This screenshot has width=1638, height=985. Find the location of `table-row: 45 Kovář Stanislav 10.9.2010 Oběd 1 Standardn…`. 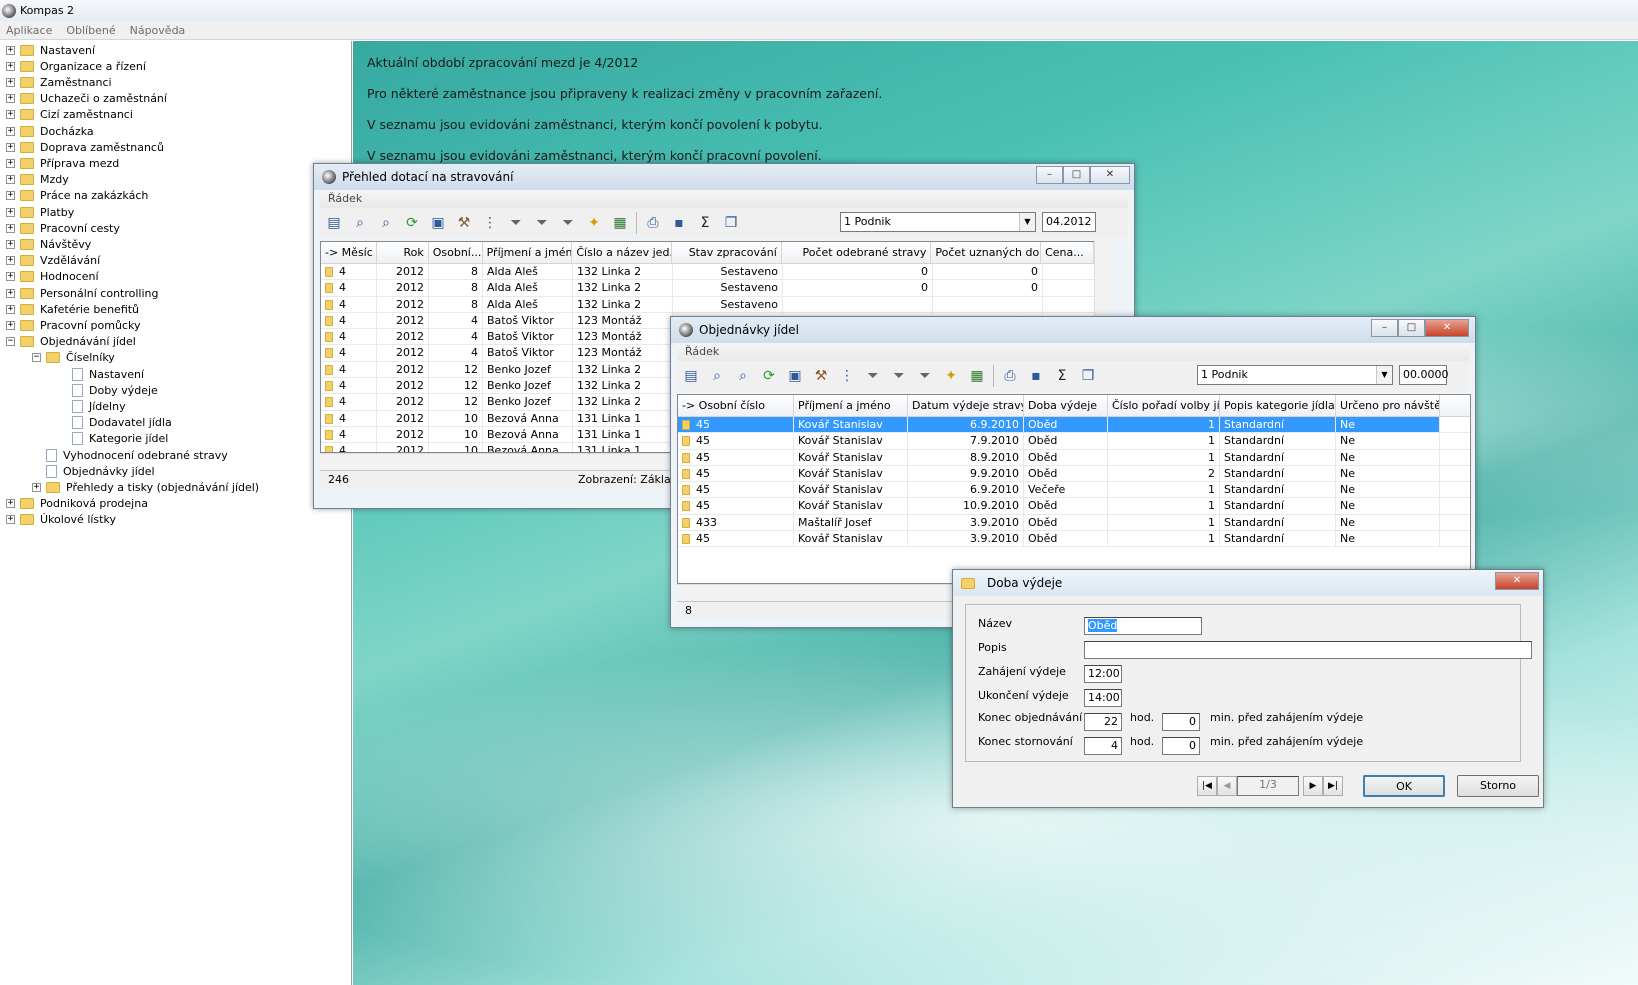

table-row: 45 Kovář Stanislav 10.9.2010 Oběd 1 Standardn… is located at coordinates (1074, 506).